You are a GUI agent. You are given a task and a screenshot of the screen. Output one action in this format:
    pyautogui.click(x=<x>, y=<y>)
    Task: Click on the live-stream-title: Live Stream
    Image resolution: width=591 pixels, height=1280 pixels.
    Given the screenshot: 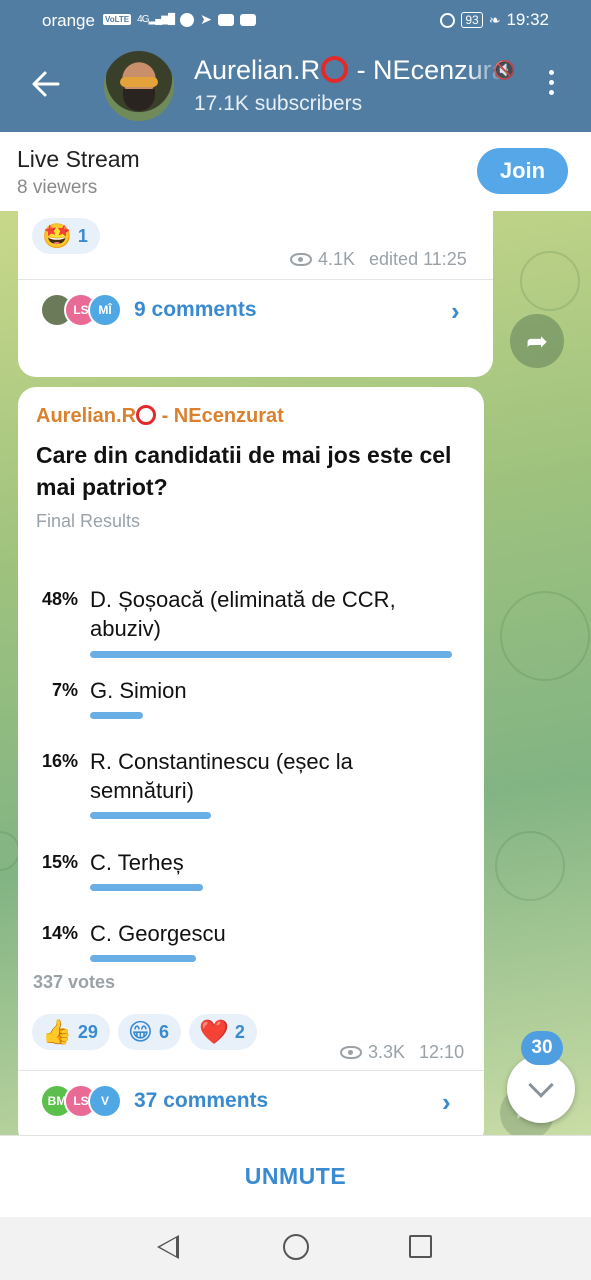 What is the action you would take?
    pyautogui.click(x=78, y=159)
    